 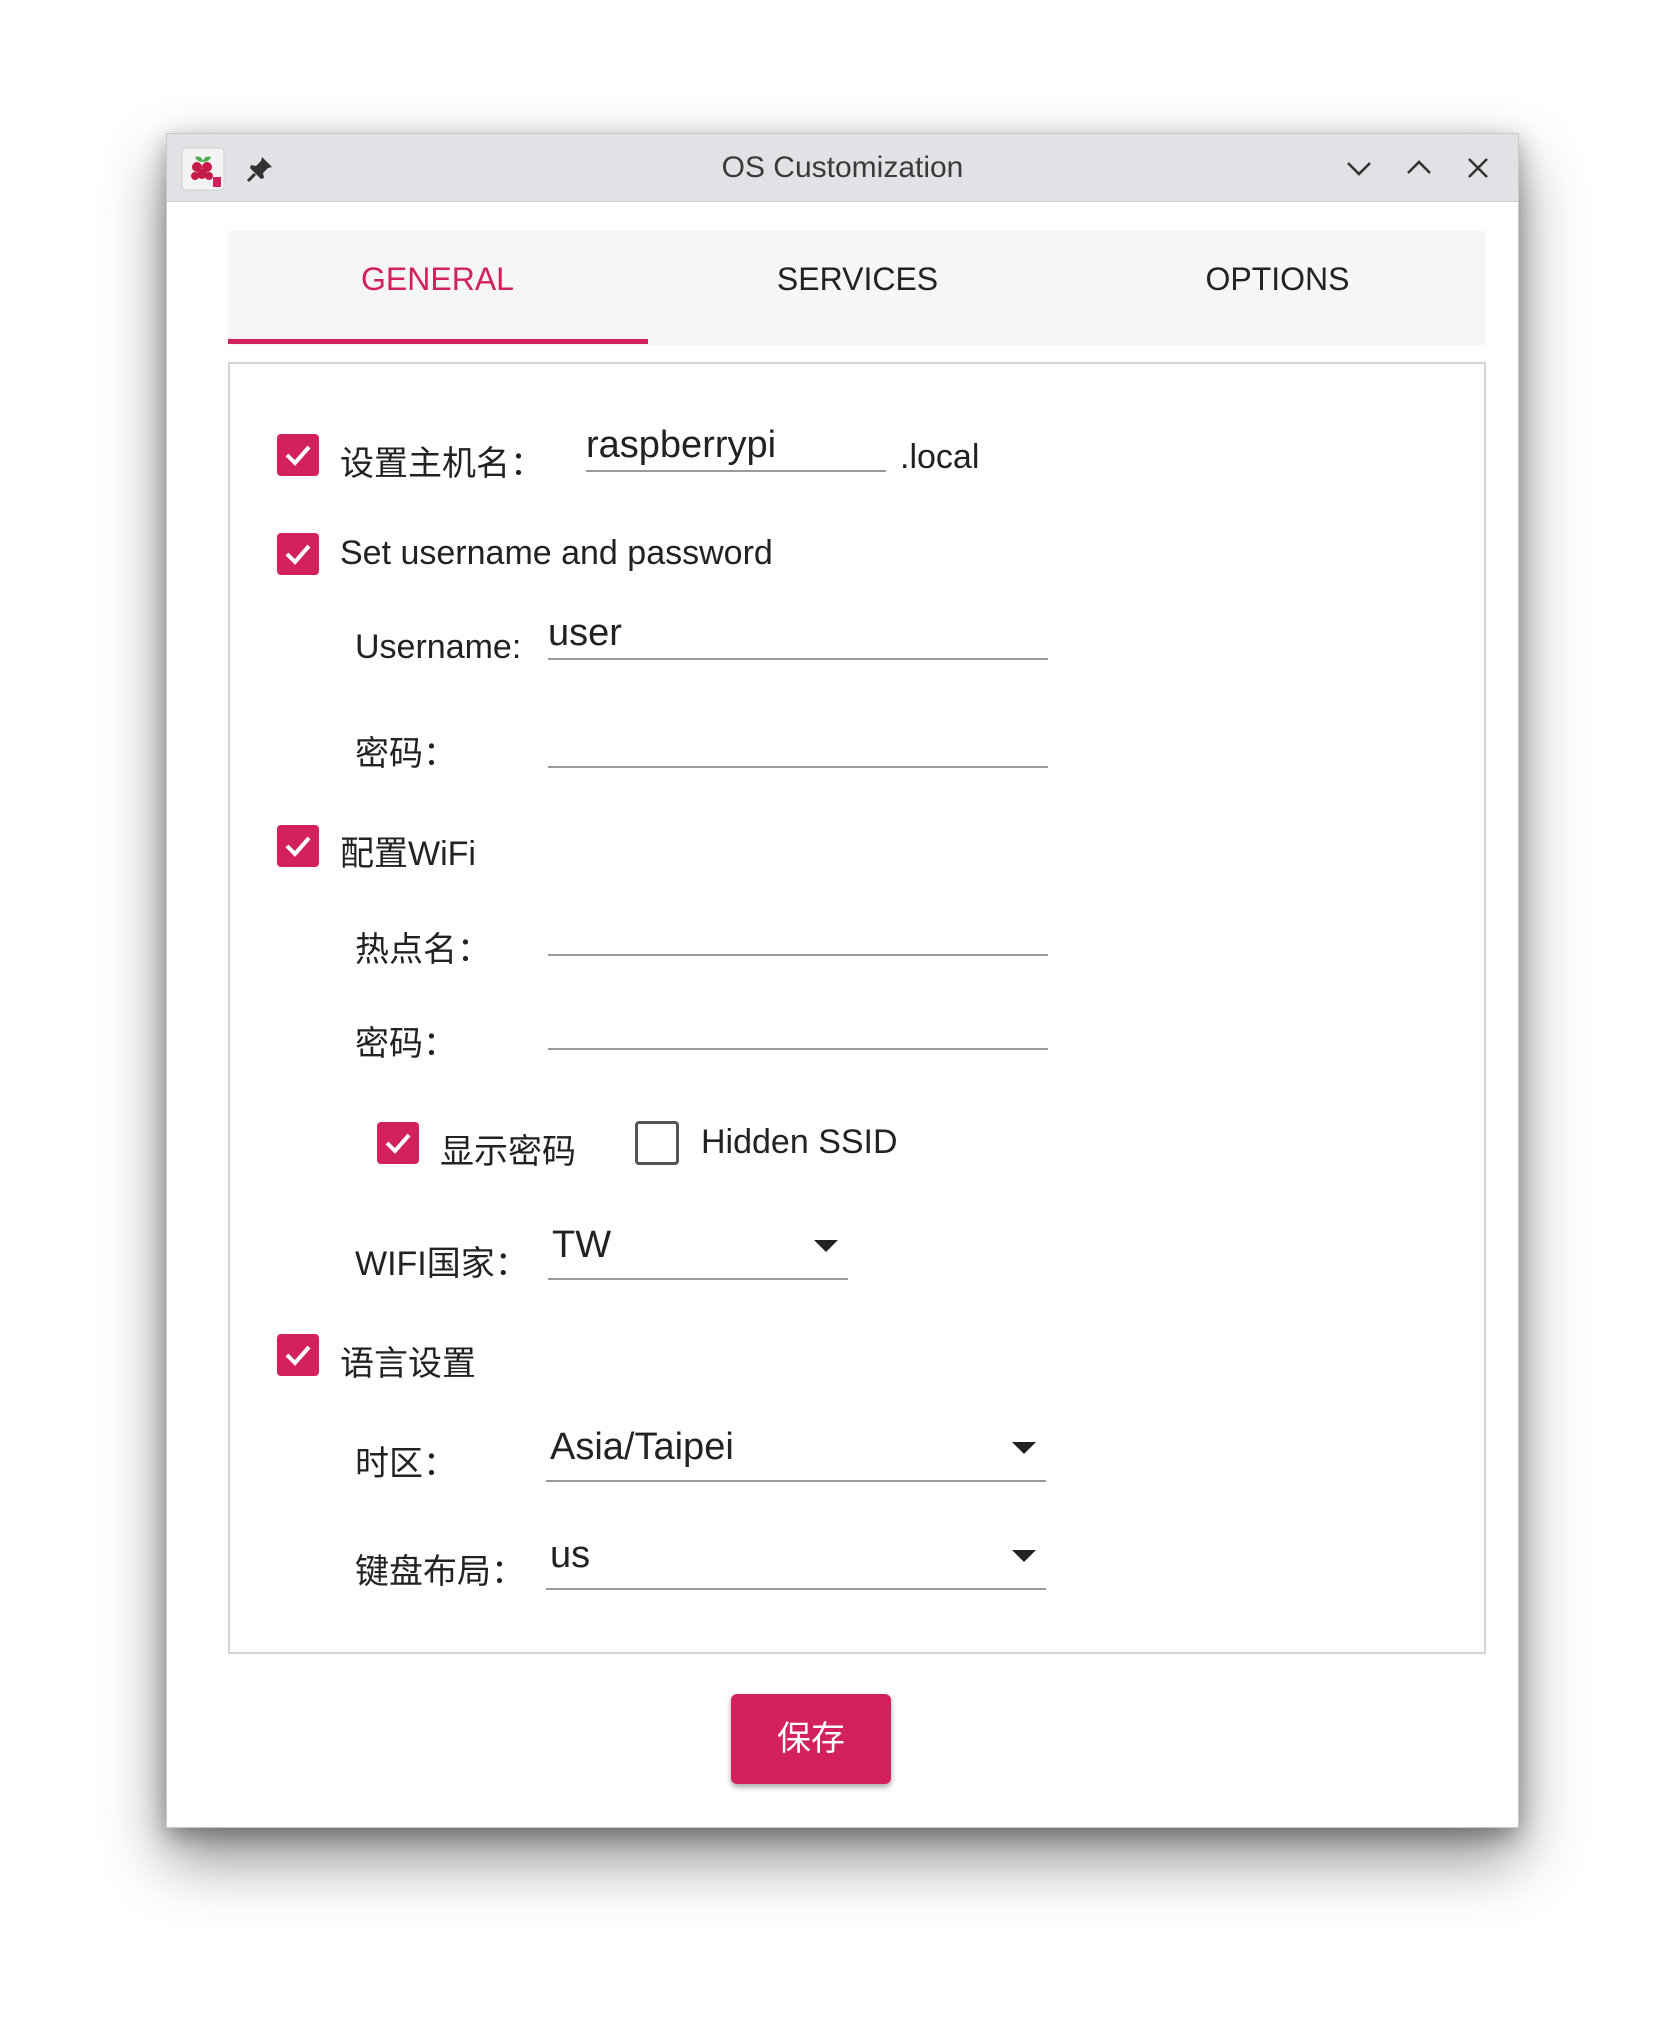 What do you see at coordinates (798, 930) in the screenshot?
I see `ssid-input` at bounding box center [798, 930].